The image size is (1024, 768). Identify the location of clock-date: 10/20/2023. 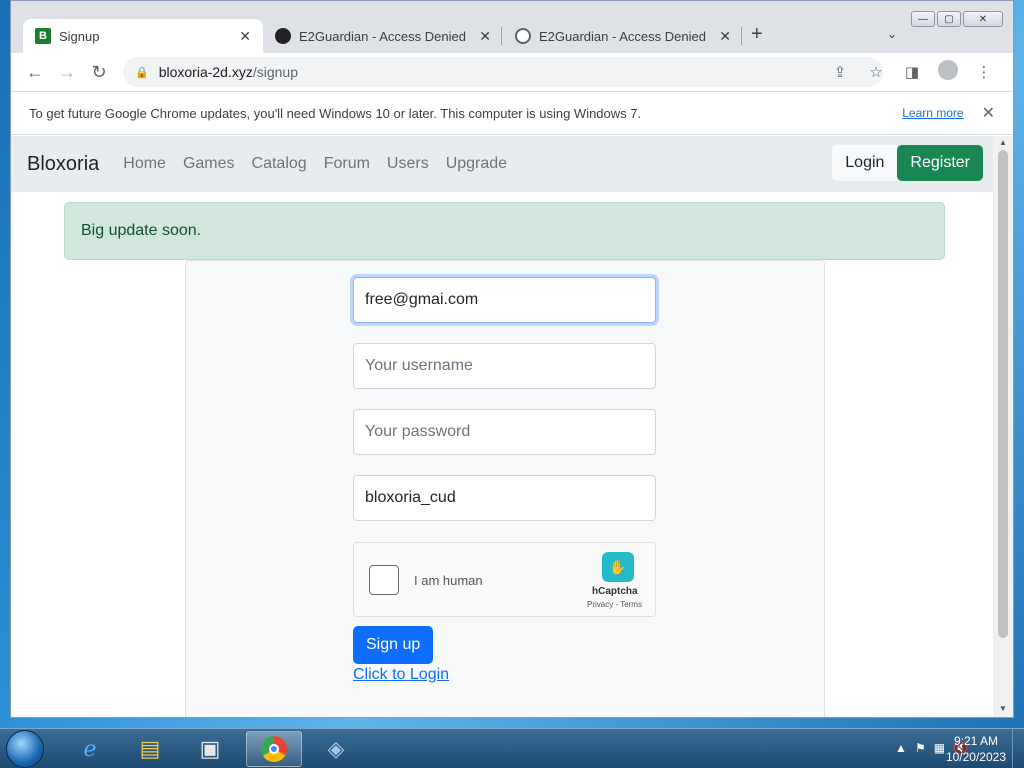
(975, 757).